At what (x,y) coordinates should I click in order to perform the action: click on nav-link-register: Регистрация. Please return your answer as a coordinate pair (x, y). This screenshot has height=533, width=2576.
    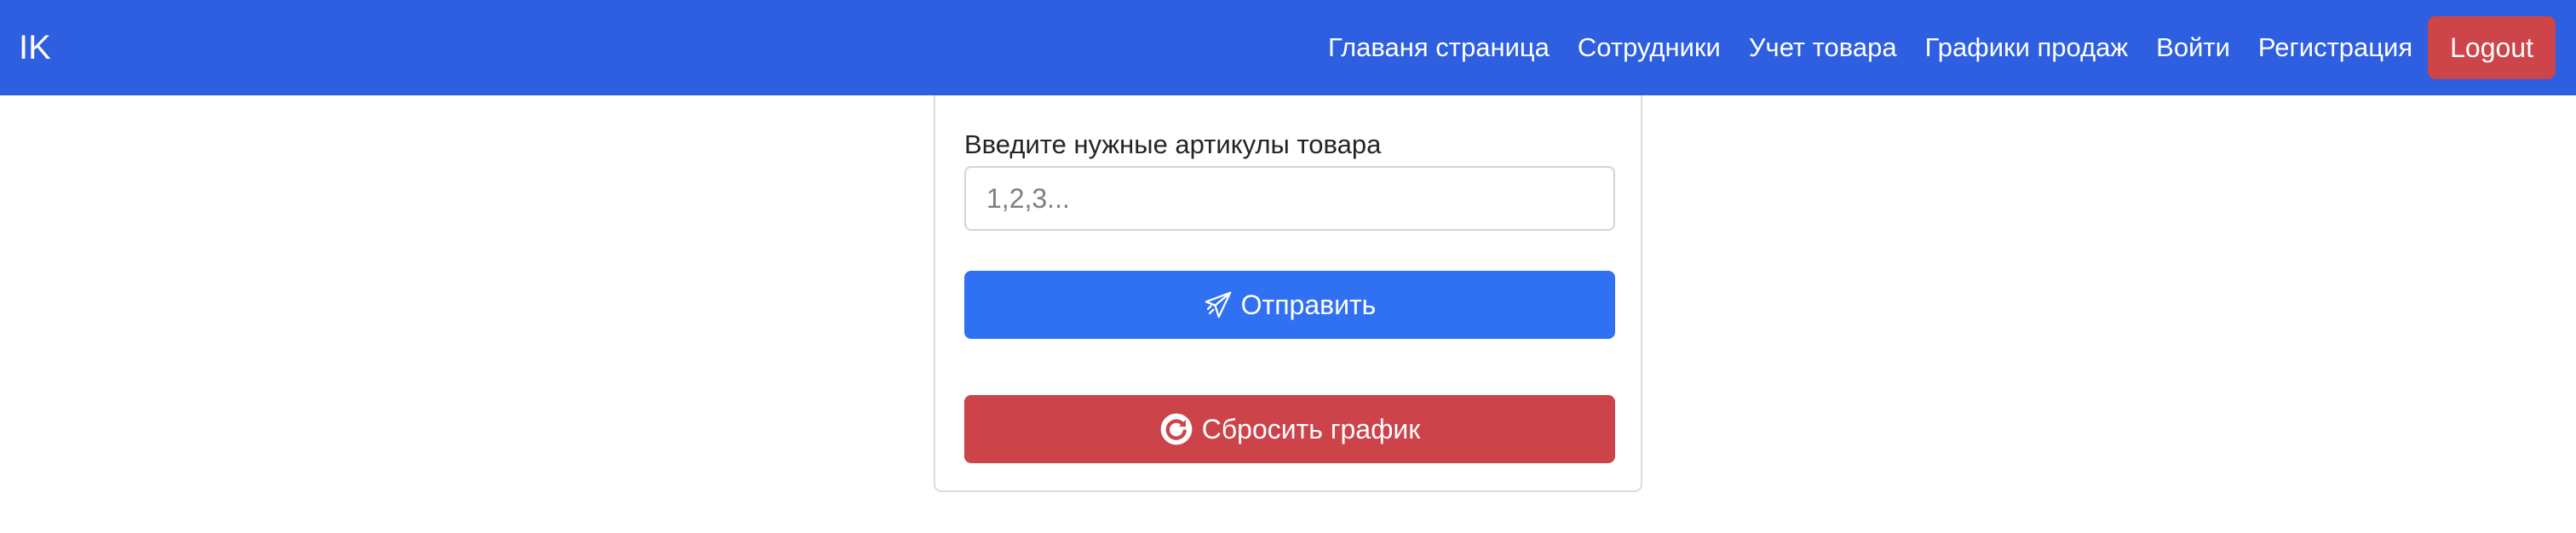
    Looking at the image, I should click on (2335, 47).